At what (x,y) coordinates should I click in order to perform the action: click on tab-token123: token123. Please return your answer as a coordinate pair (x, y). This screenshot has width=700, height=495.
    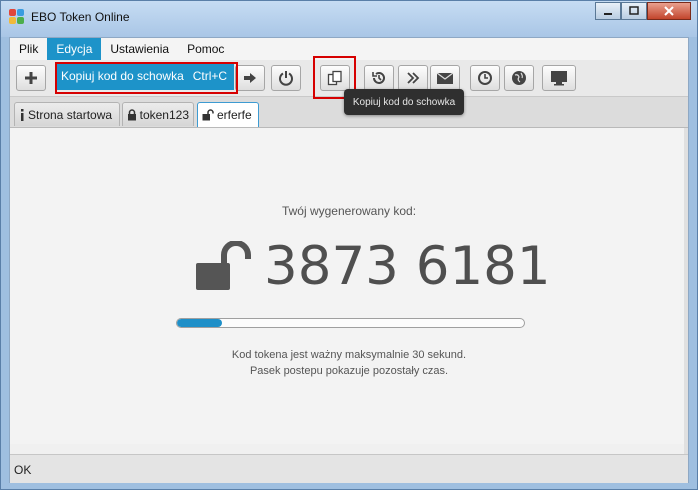
    Looking at the image, I should click on (158, 114).